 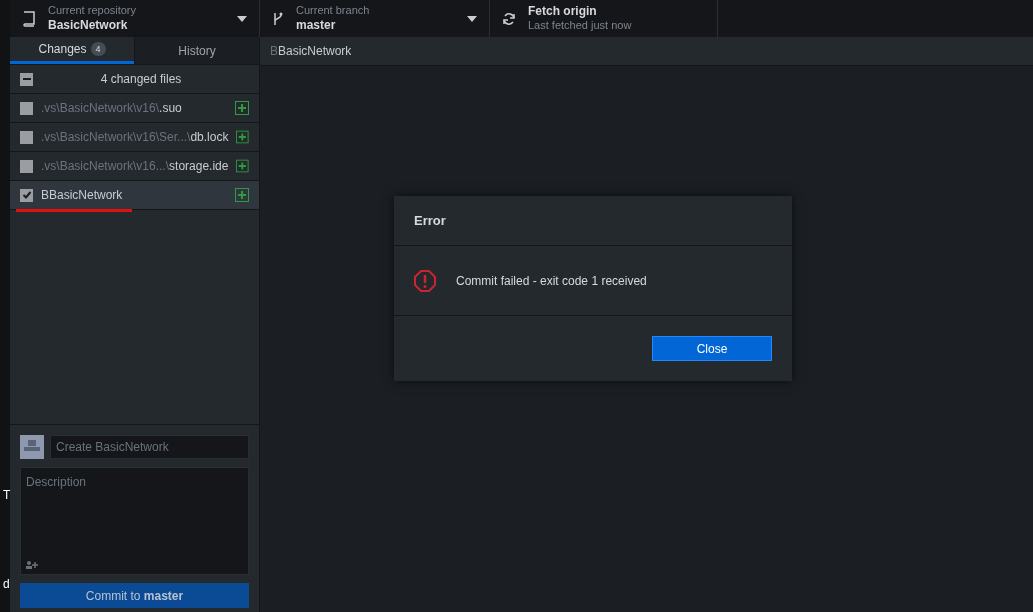 What do you see at coordinates (149, 447) in the screenshot?
I see `summary-field: Create BasicNetwork` at bounding box center [149, 447].